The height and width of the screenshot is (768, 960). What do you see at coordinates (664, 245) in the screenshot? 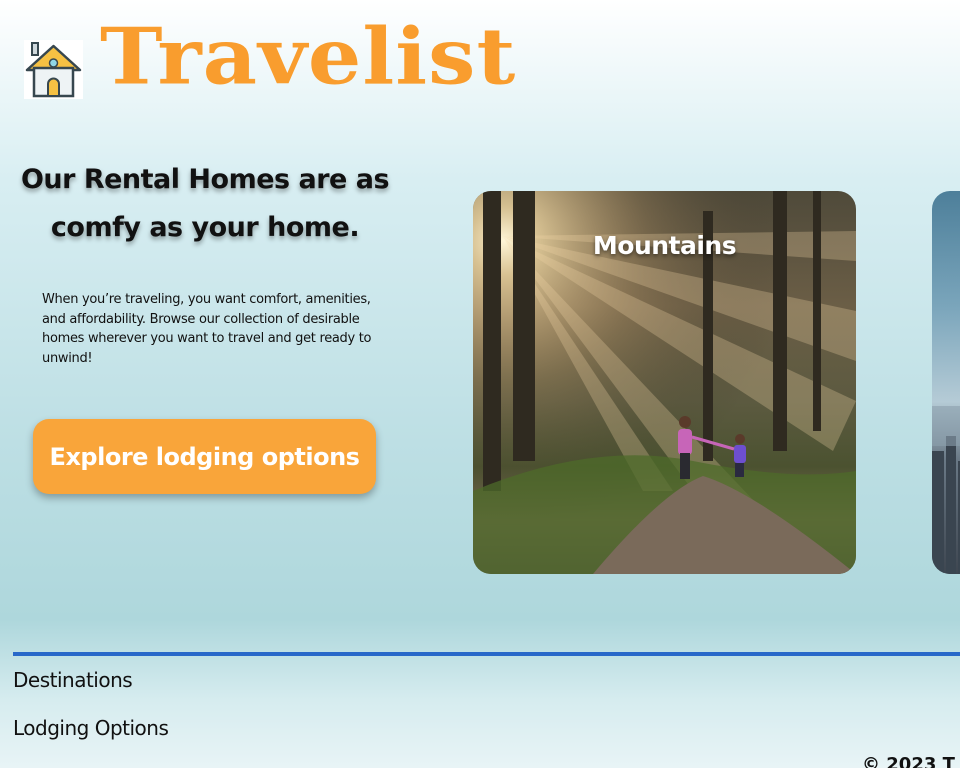
I see `card-title: Mountains` at bounding box center [664, 245].